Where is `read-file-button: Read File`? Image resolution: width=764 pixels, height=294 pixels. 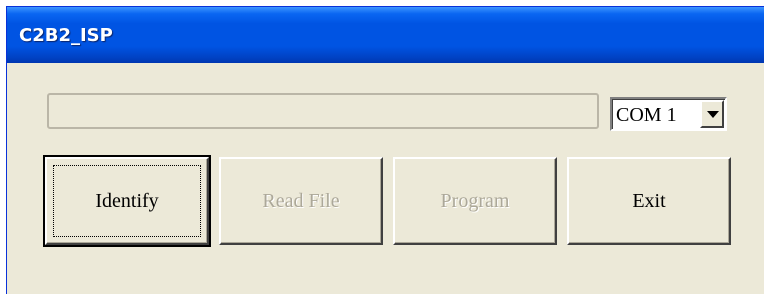 read-file-button: Read File is located at coordinates (301, 201).